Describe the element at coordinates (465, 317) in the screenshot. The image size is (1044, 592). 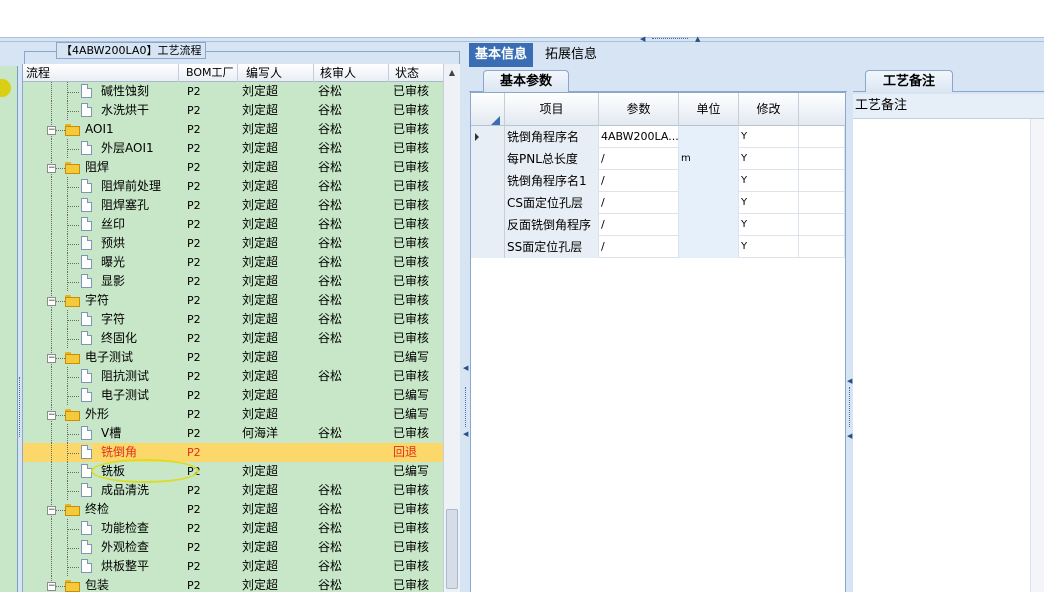
I see `vertical-splitter: ◀ ◀` at that location.